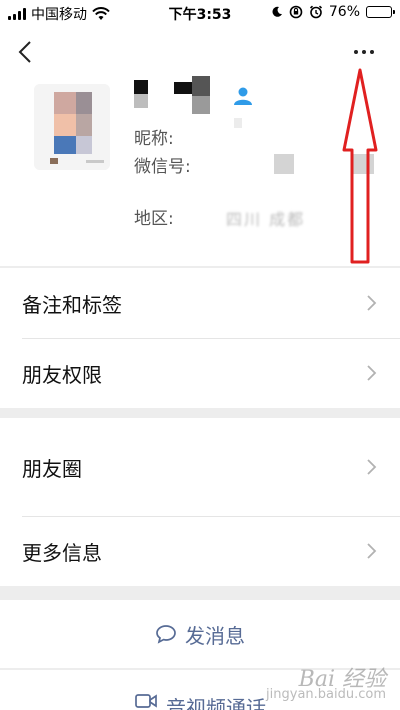 The width and height of the screenshot is (400, 710). Describe the element at coordinates (360, 166) in the screenshot. I see `annotation-arrow` at that location.